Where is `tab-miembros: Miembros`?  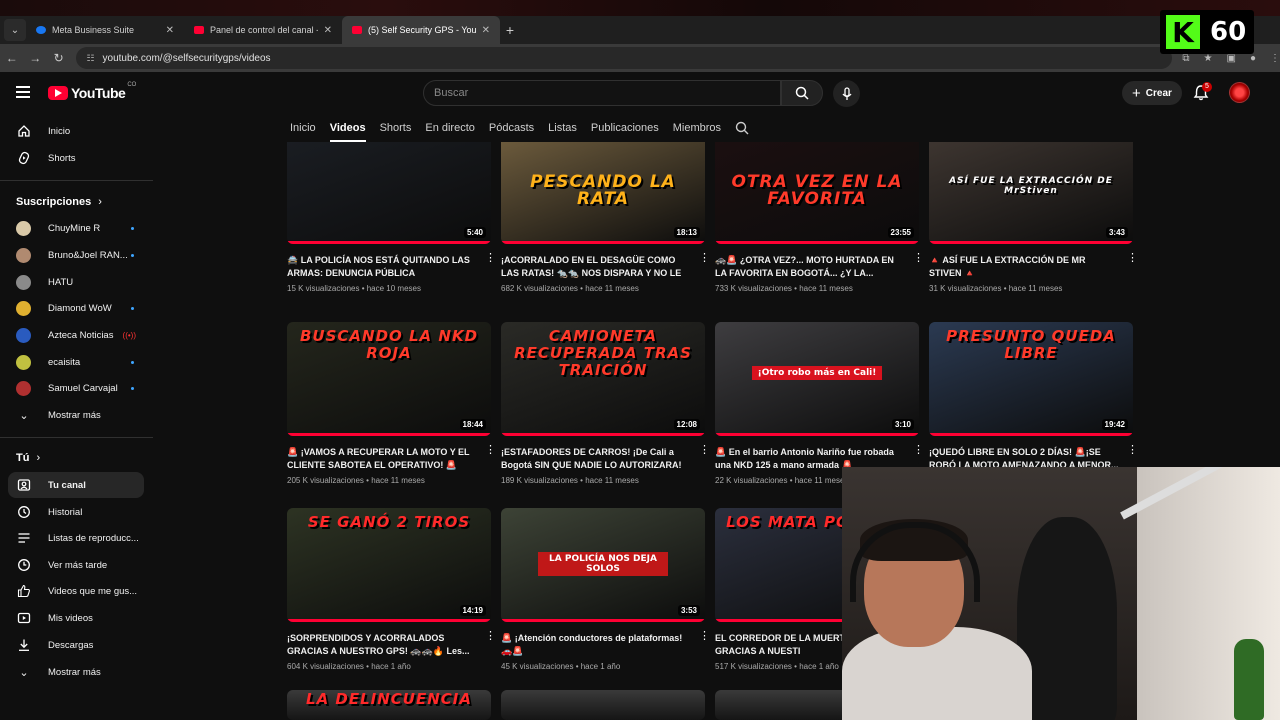
tab-miembros: Miembros is located at coordinates (697, 128).